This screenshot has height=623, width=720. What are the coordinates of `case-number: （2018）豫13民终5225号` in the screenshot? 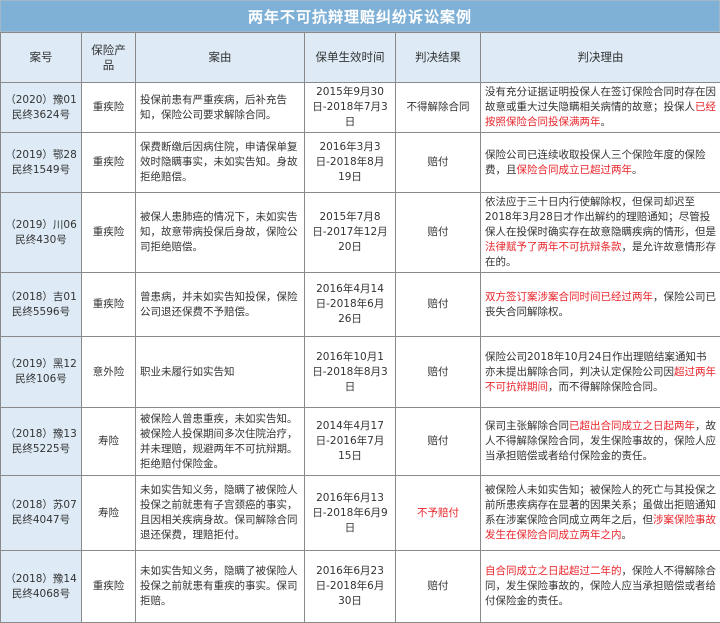 It's located at (41, 442).